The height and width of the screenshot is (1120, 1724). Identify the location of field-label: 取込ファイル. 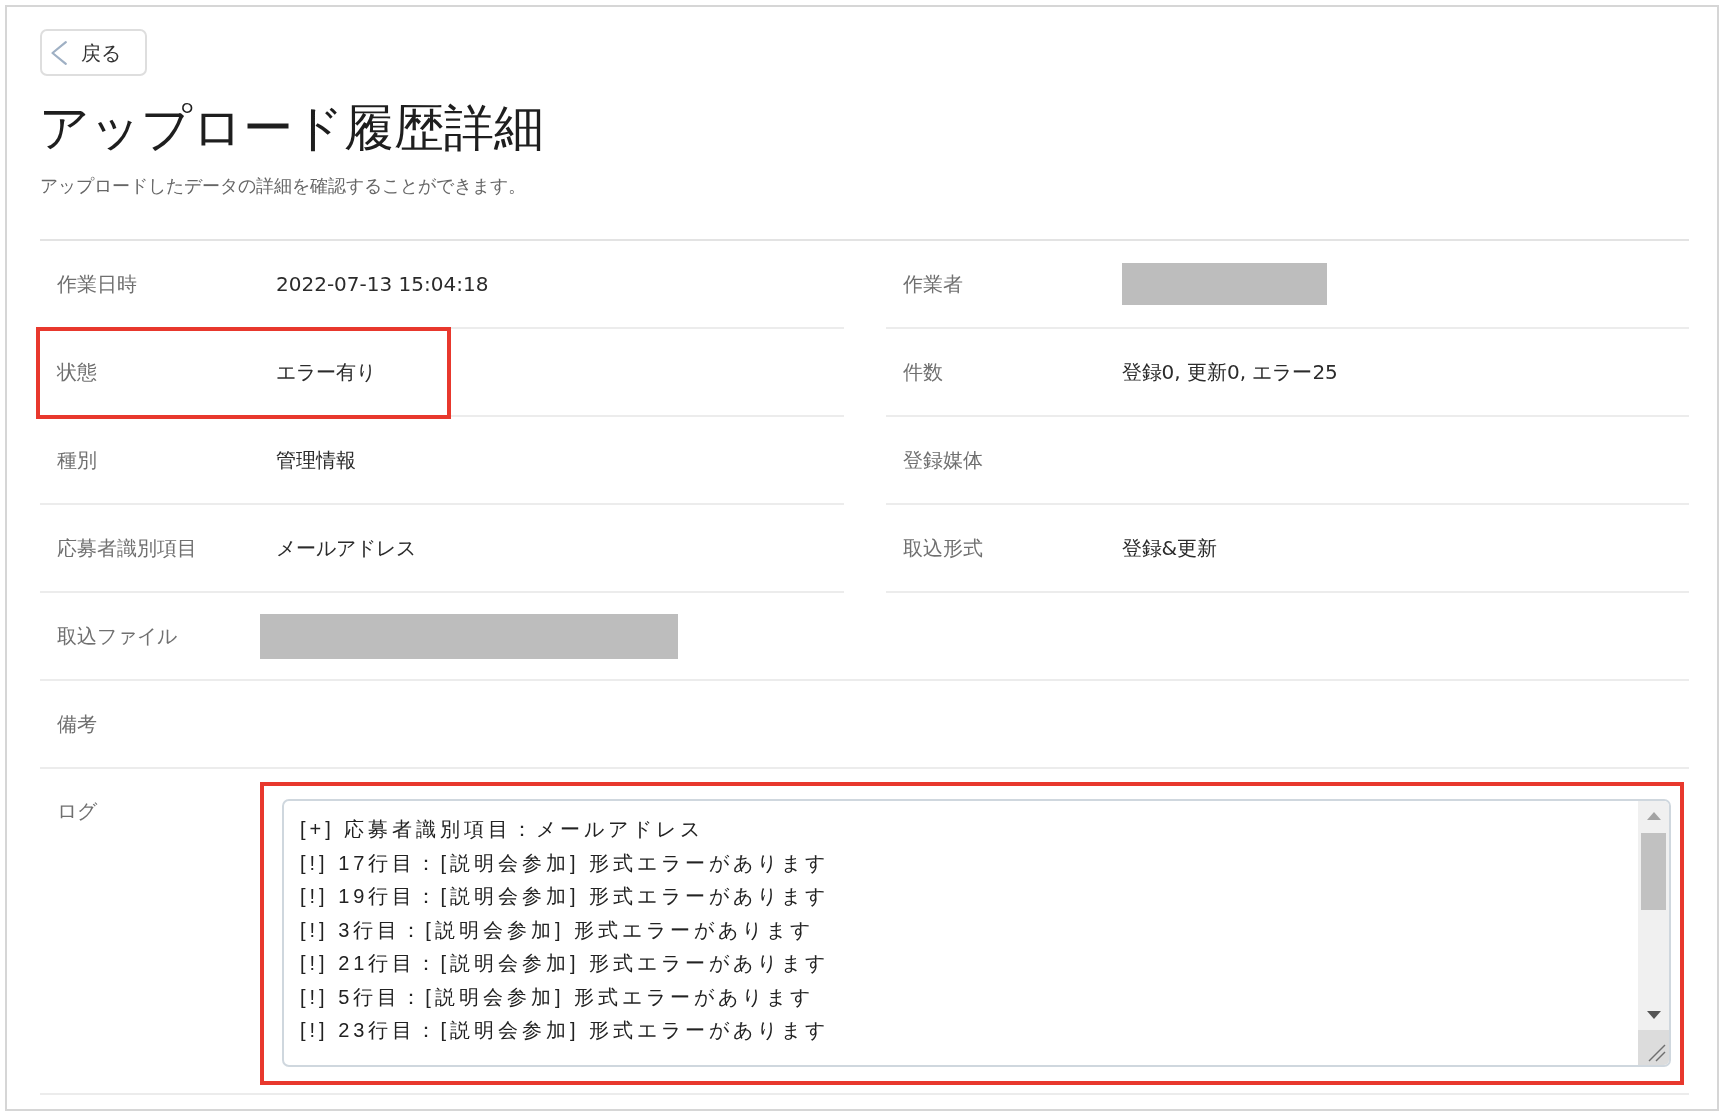
(117, 636).